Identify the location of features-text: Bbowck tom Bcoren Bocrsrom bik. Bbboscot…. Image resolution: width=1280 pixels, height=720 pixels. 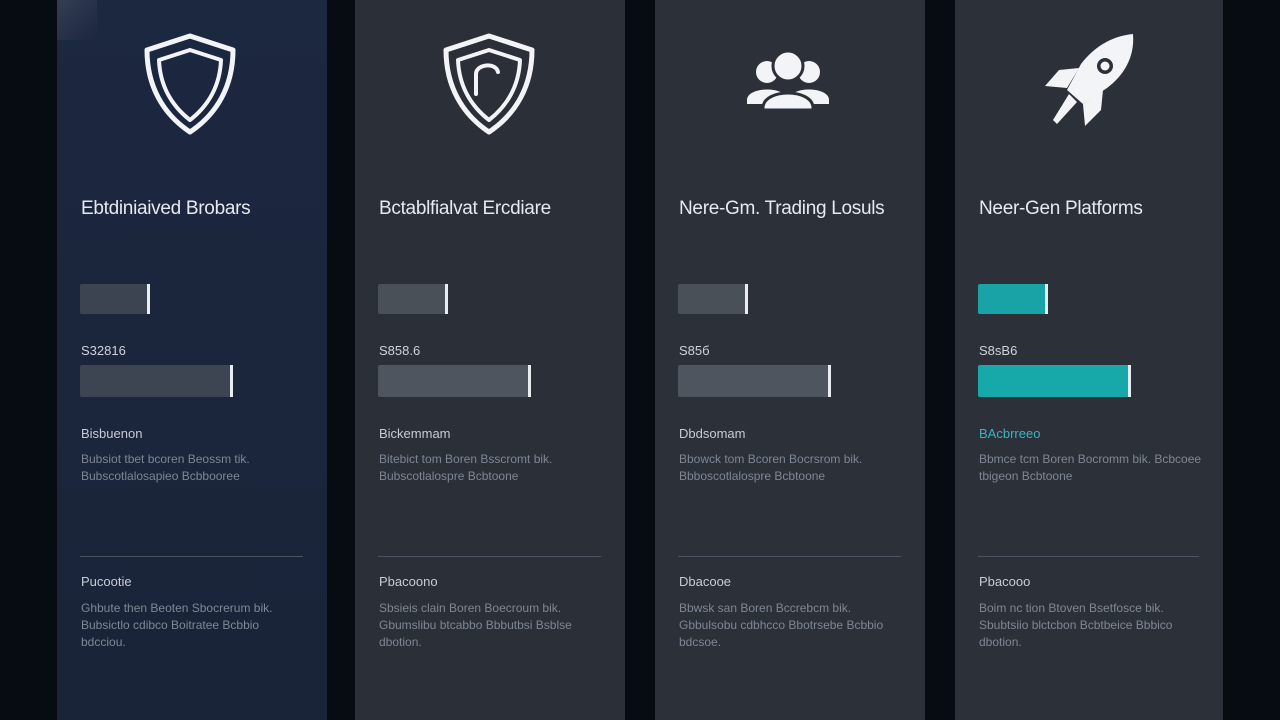
(771, 467).